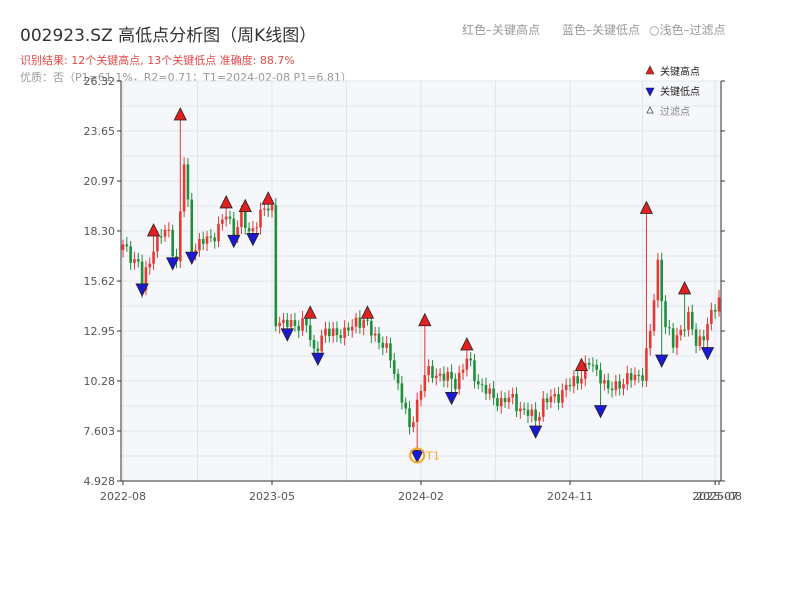 Image resolution: width=800 pixels, height=600 pixels. I want to click on t1-label: T1, so click(432, 455).